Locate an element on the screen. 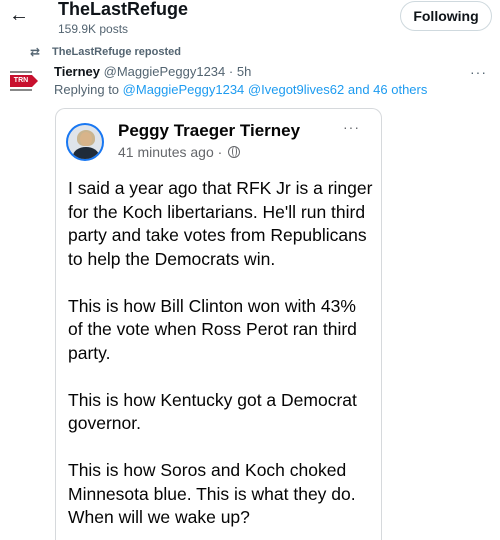  post-count: 159.9K posts is located at coordinates (93, 29).